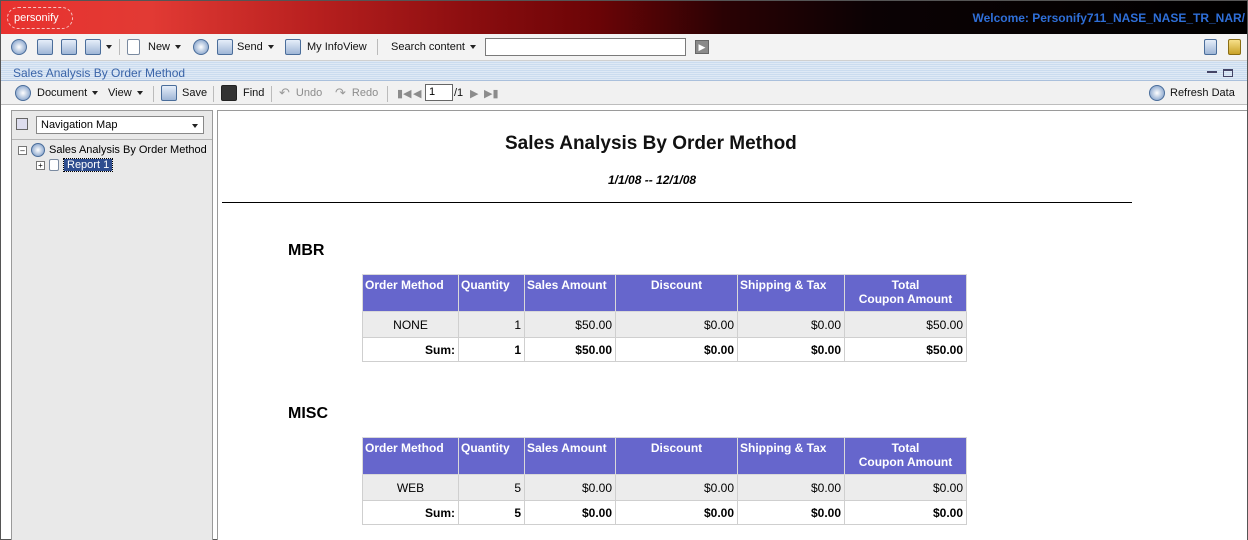 Image resolution: width=1248 pixels, height=540 pixels. I want to click on find-label: Find, so click(254, 93).